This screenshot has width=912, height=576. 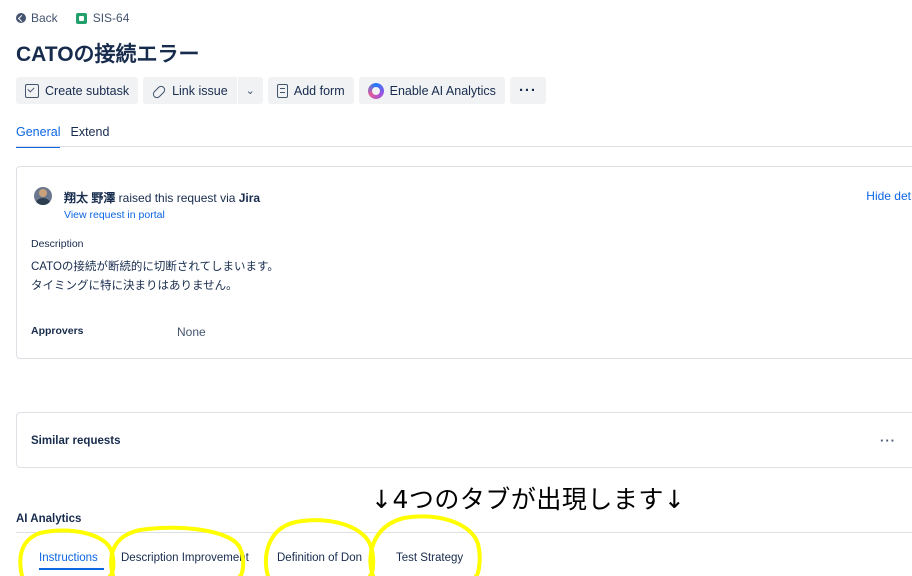 I want to click on description-line: タイミングに特に決まりはありません。, so click(x=134, y=286).